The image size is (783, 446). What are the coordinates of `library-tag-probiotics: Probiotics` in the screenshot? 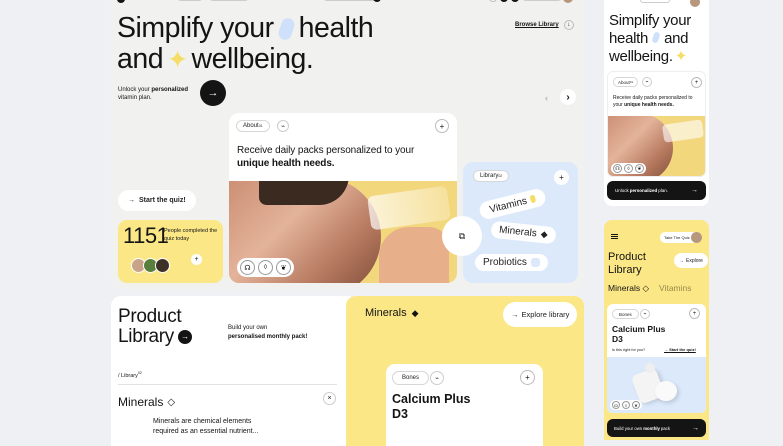 It's located at (511, 262).